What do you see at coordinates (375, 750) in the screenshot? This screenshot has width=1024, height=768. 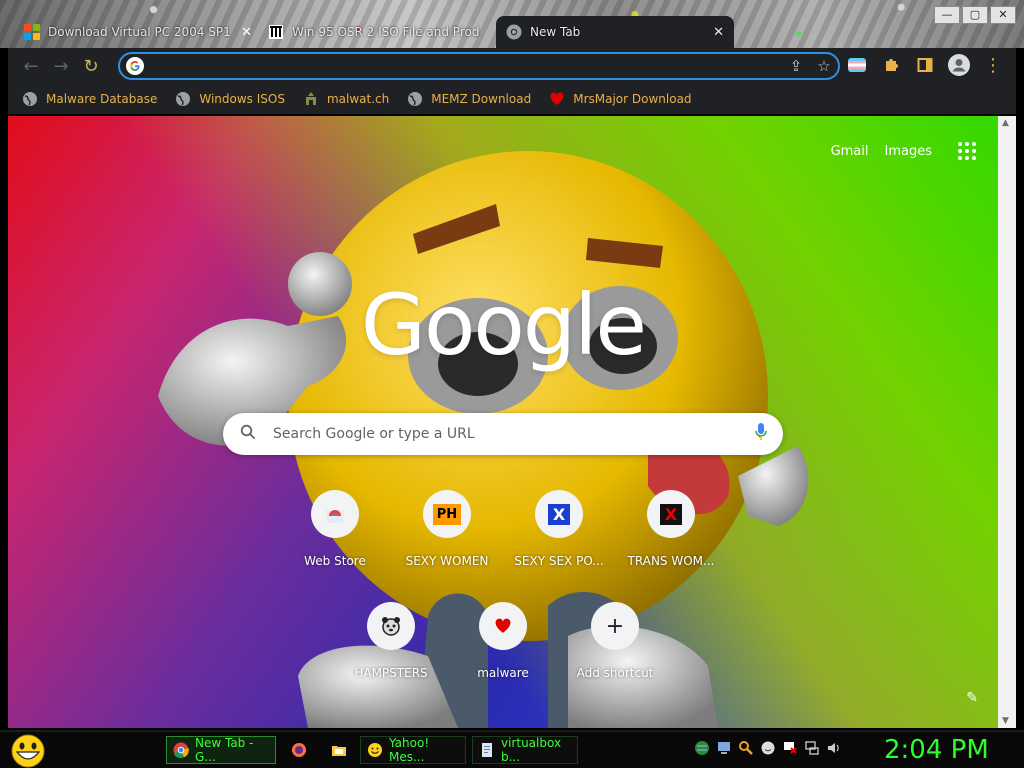 I see `yahoo-icon` at bounding box center [375, 750].